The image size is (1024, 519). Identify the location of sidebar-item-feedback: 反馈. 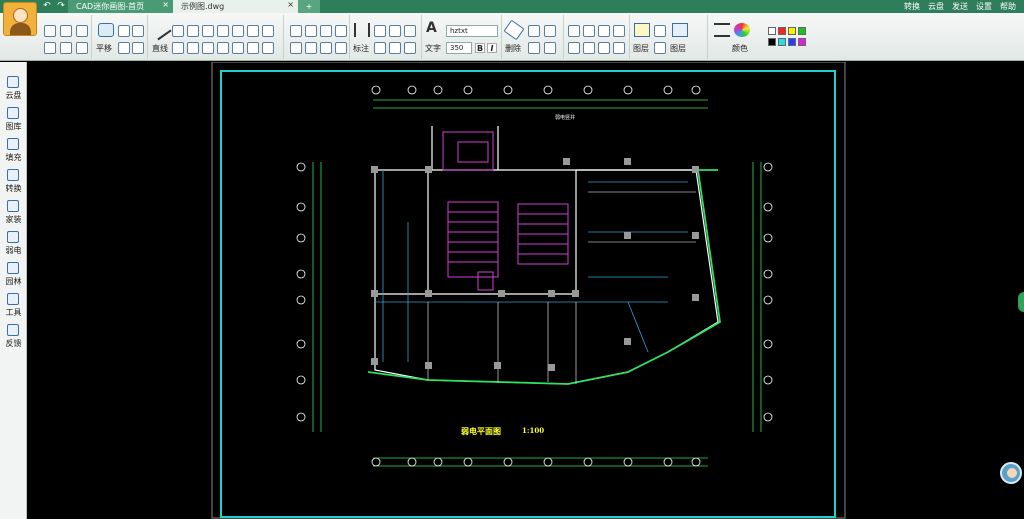
(13, 337).